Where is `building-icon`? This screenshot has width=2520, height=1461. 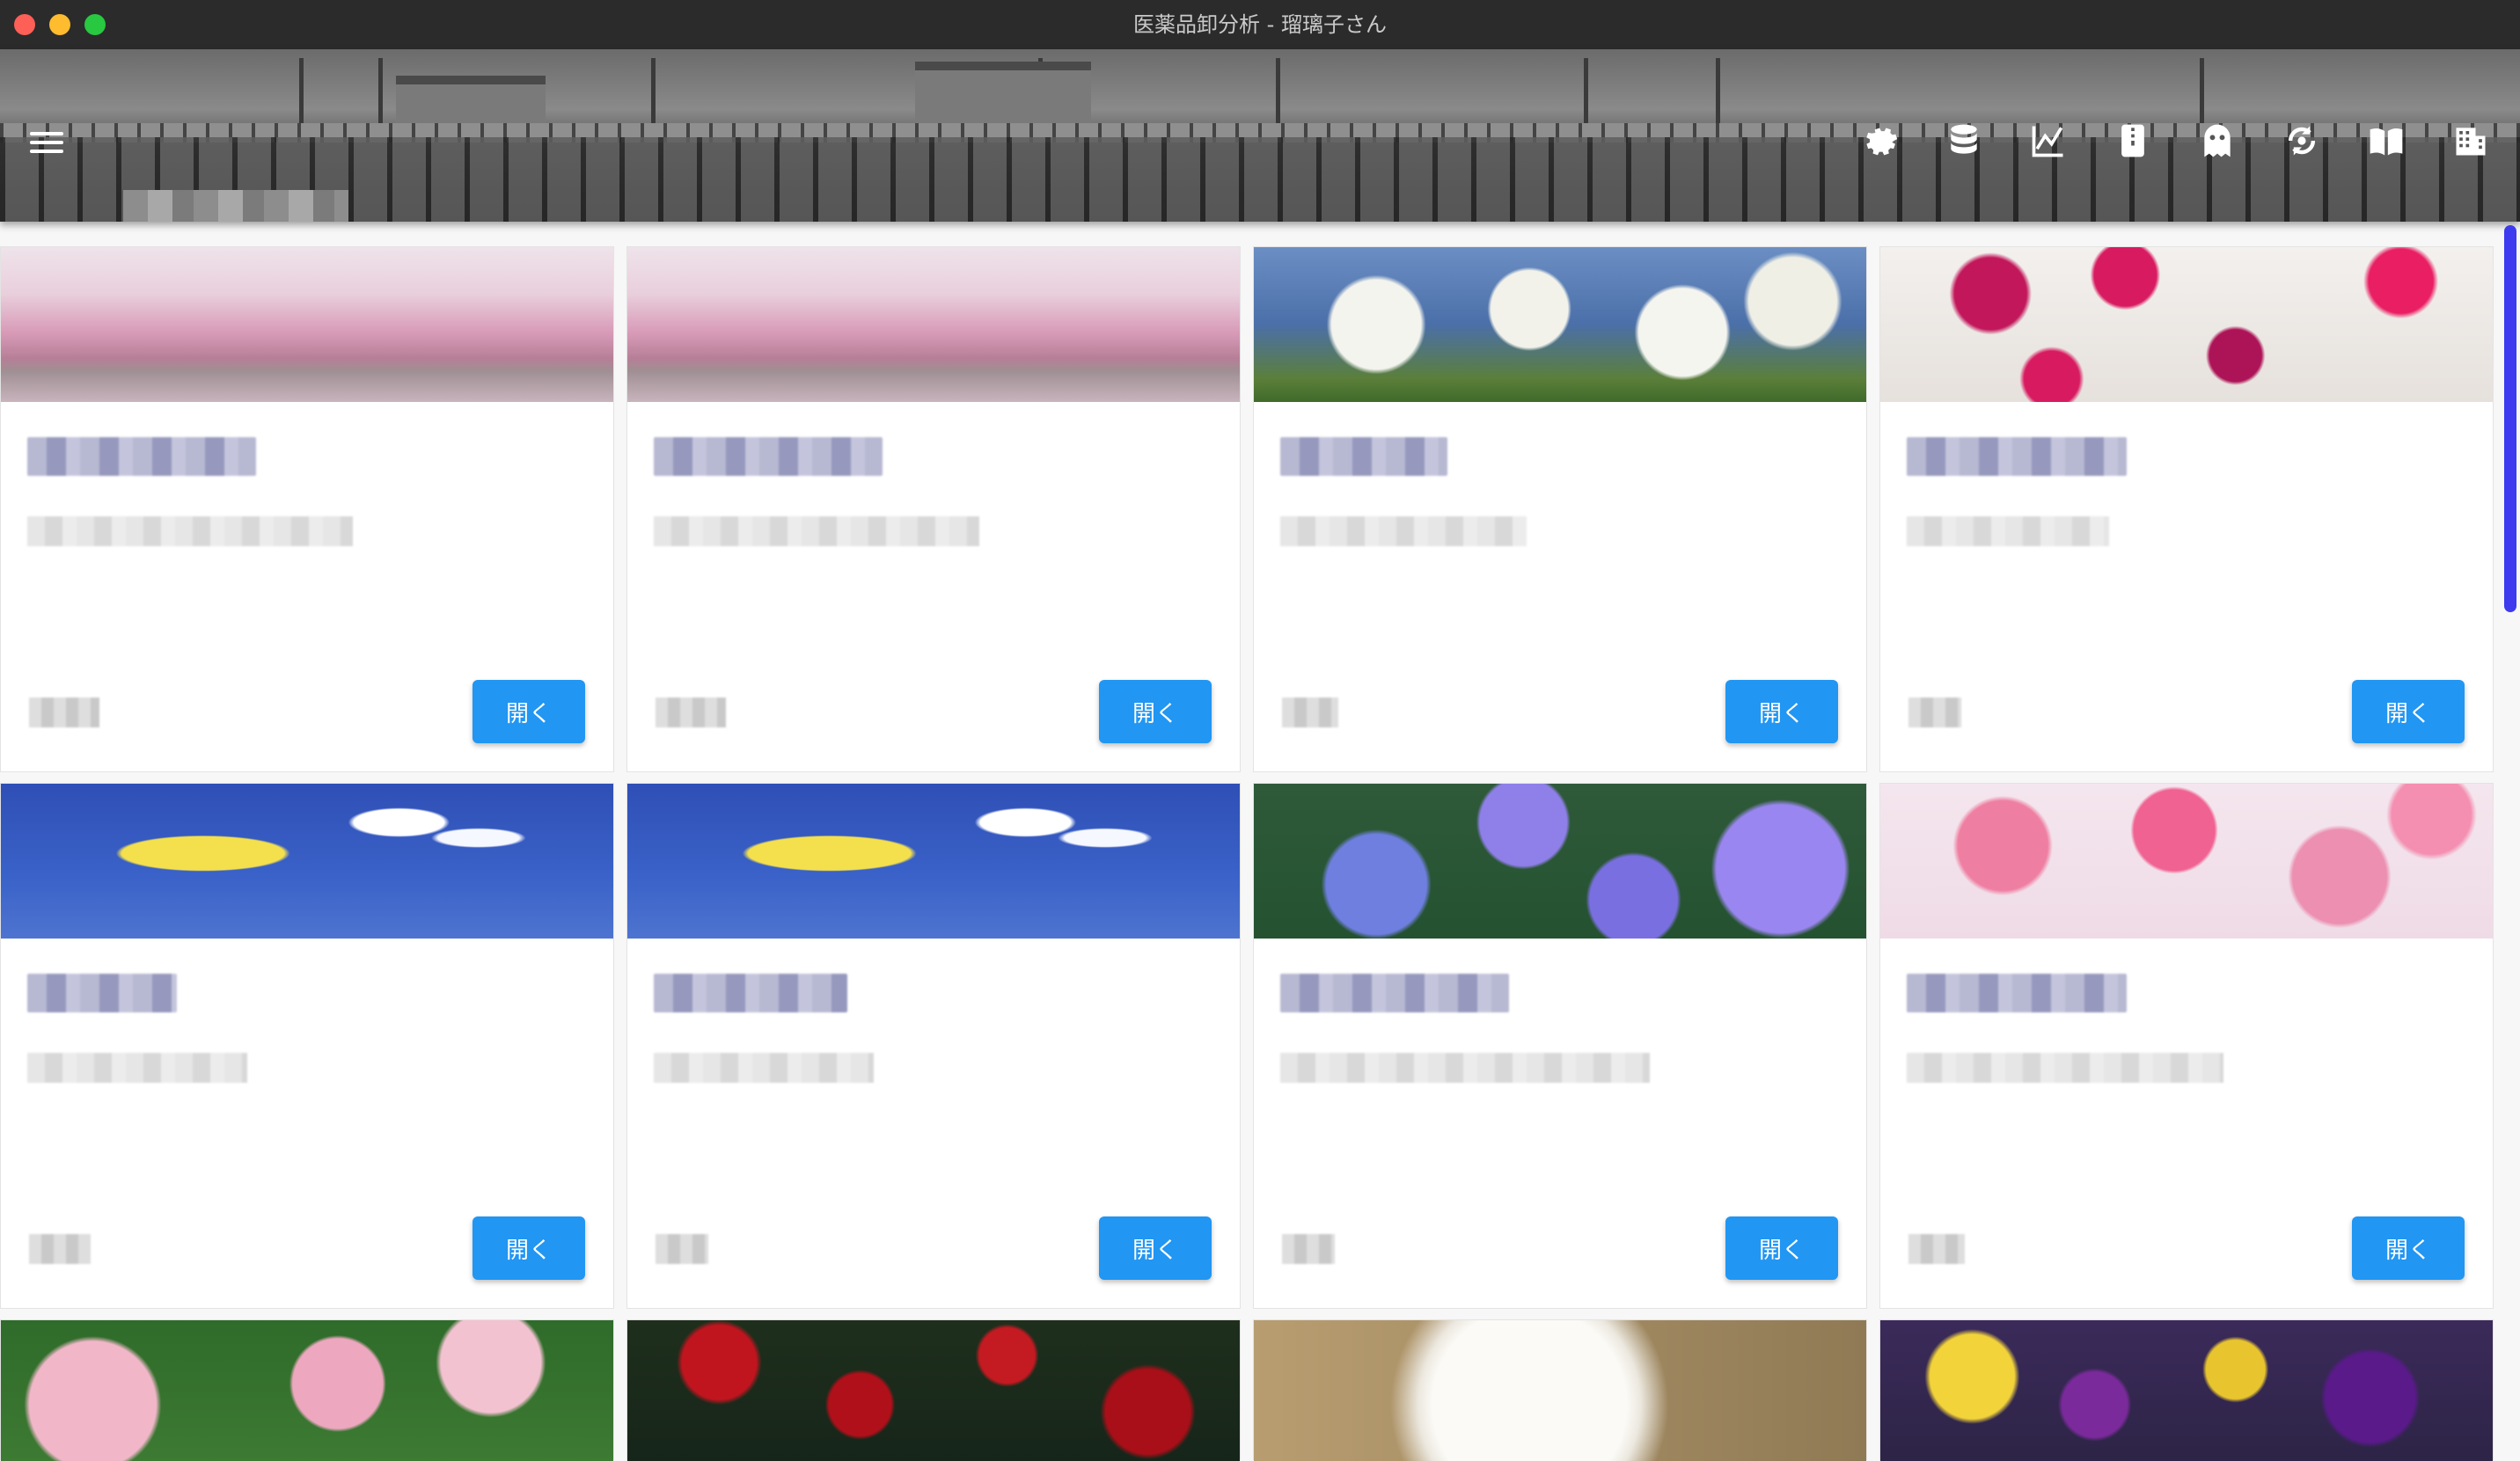 building-icon is located at coordinates (2470, 140).